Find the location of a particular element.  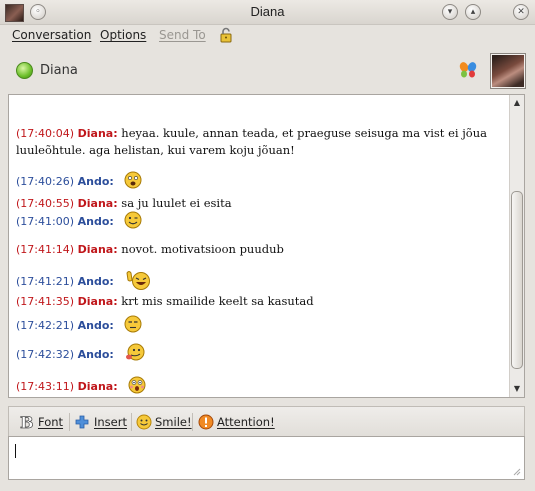

menu-bar: Conversation Options Send To is located at coordinates (267, 35).